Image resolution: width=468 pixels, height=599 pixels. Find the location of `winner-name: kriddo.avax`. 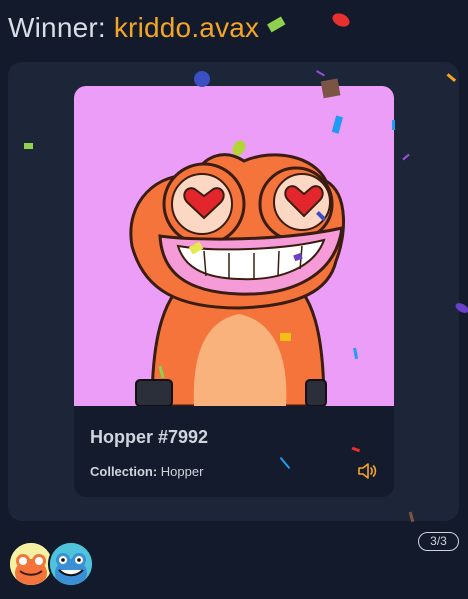

winner-name: kriddo.avax is located at coordinates (186, 27).